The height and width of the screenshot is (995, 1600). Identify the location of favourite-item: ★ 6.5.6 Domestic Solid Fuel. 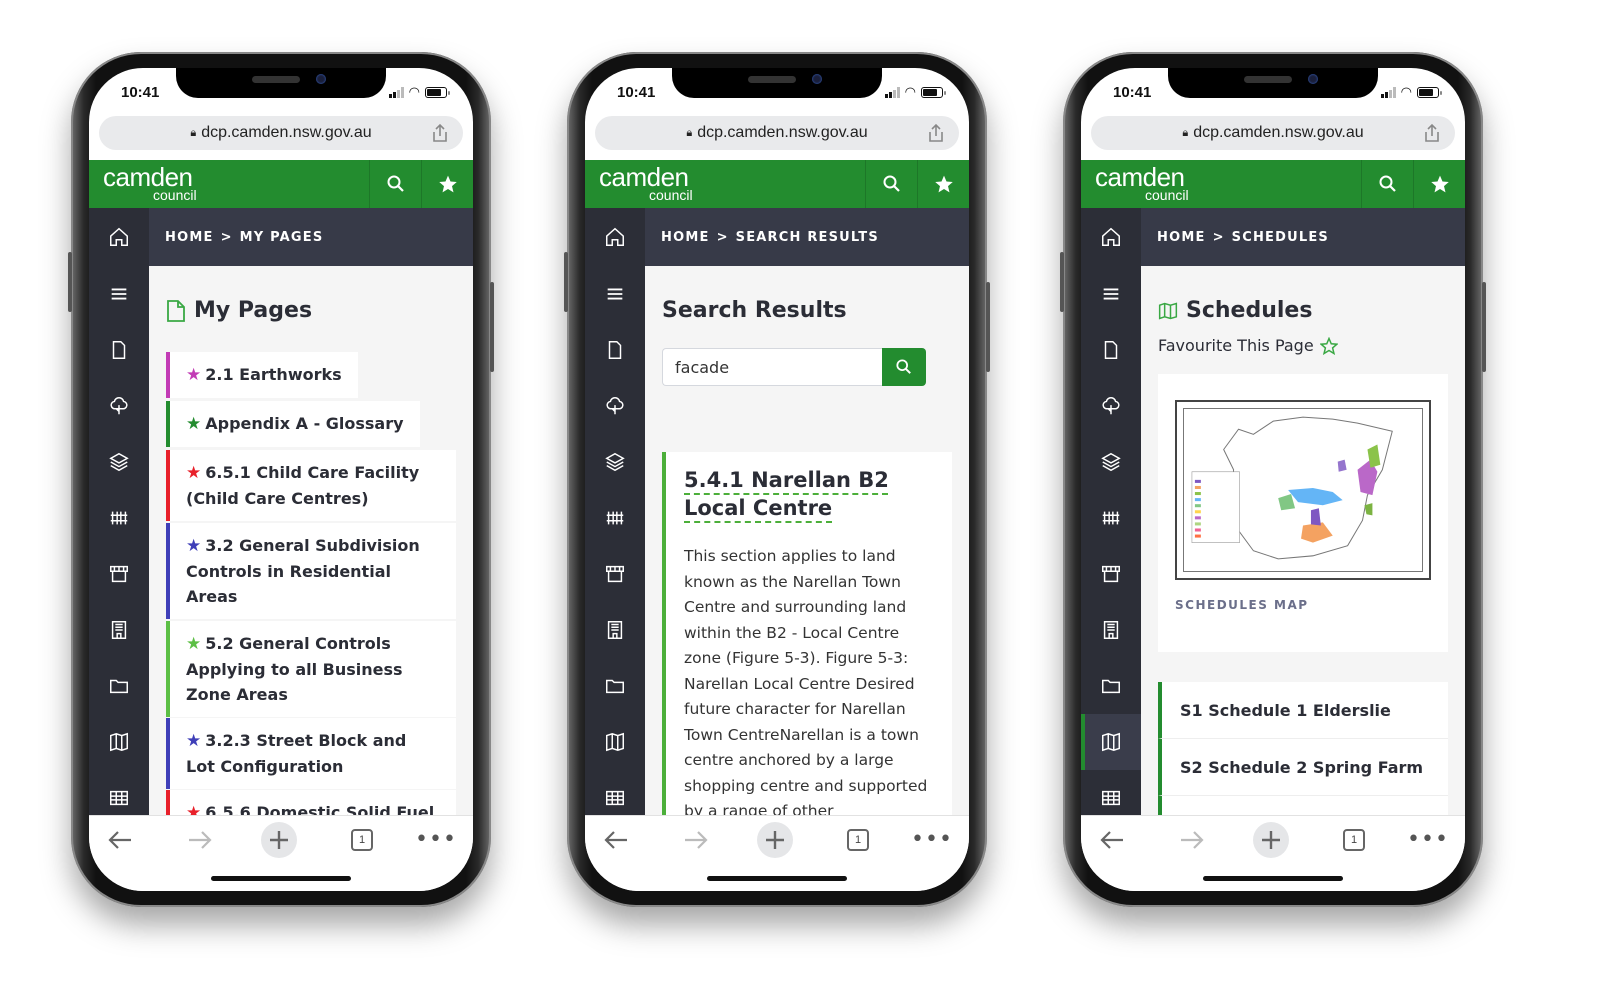
(311, 802).